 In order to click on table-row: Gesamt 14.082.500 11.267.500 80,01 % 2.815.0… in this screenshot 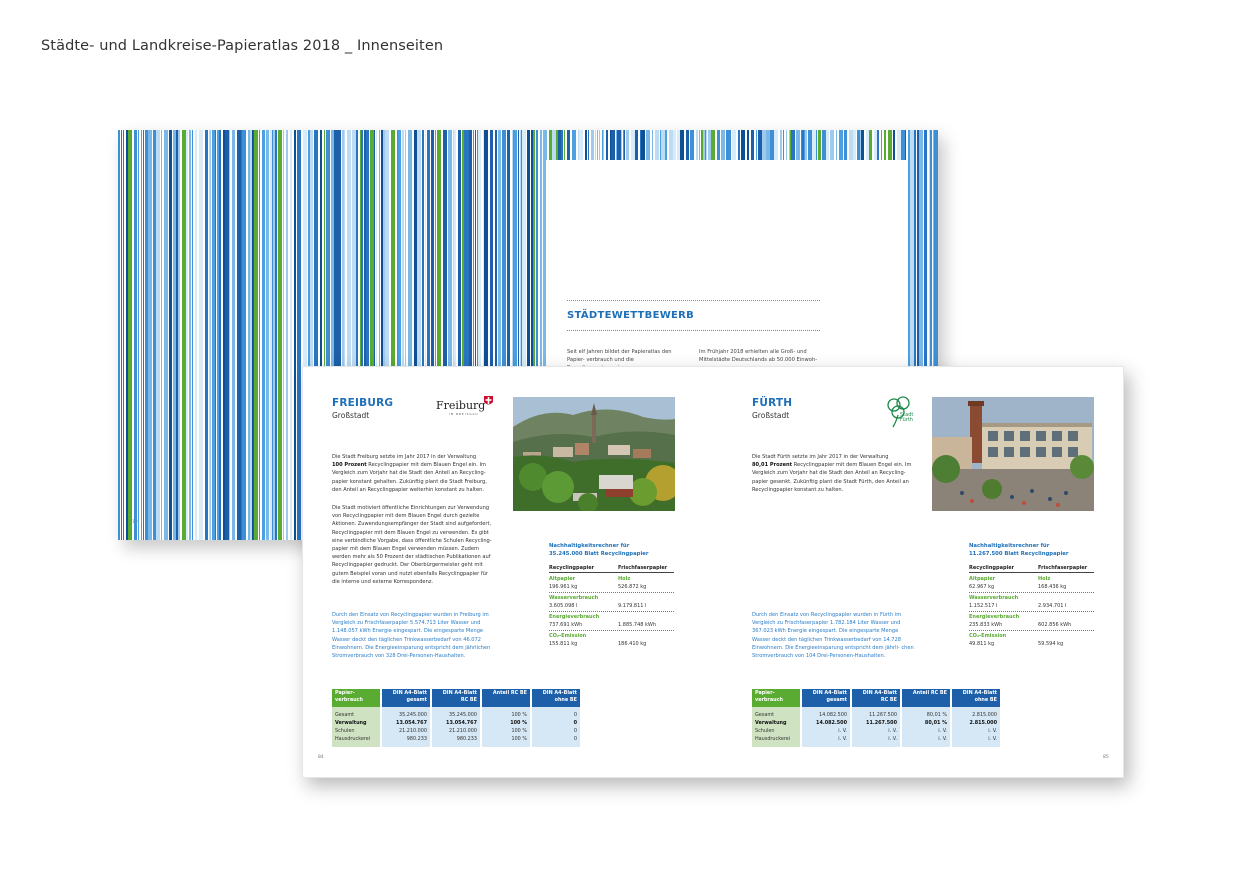, I will do `click(876, 715)`.